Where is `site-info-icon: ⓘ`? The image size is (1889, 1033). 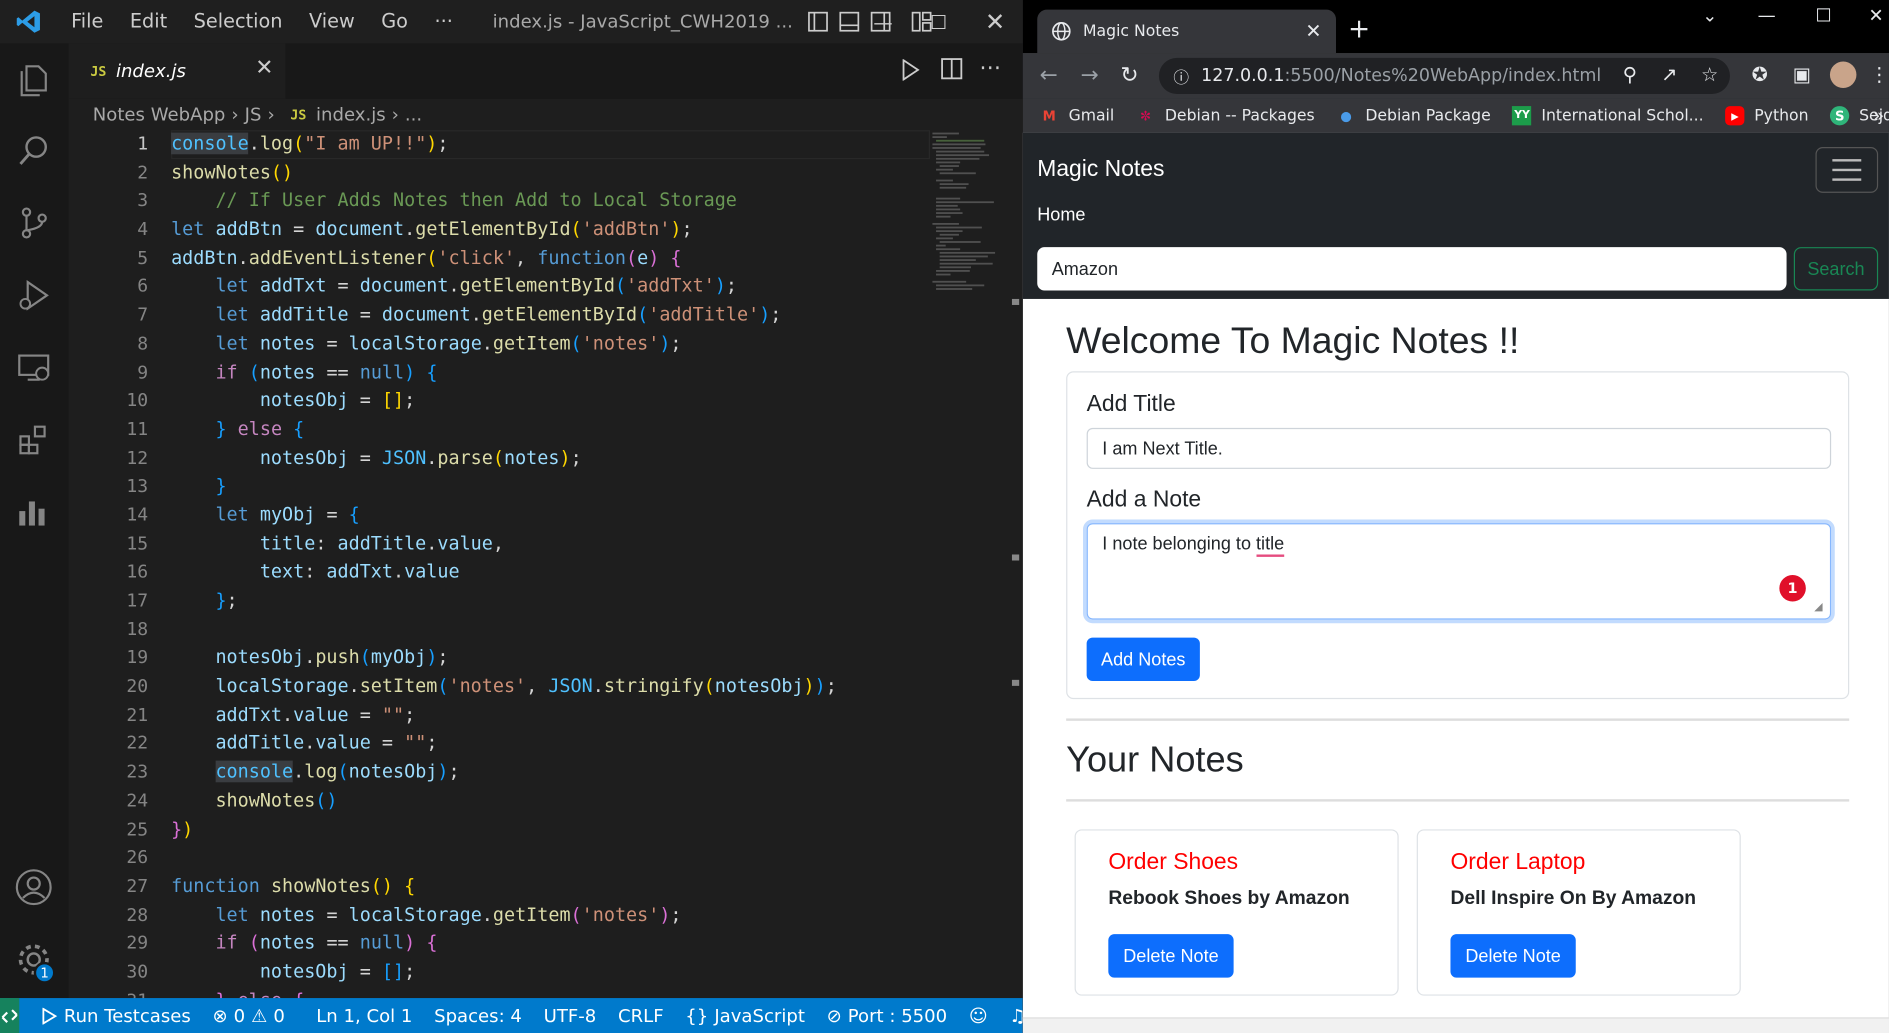 site-info-icon: ⓘ is located at coordinates (1181, 75).